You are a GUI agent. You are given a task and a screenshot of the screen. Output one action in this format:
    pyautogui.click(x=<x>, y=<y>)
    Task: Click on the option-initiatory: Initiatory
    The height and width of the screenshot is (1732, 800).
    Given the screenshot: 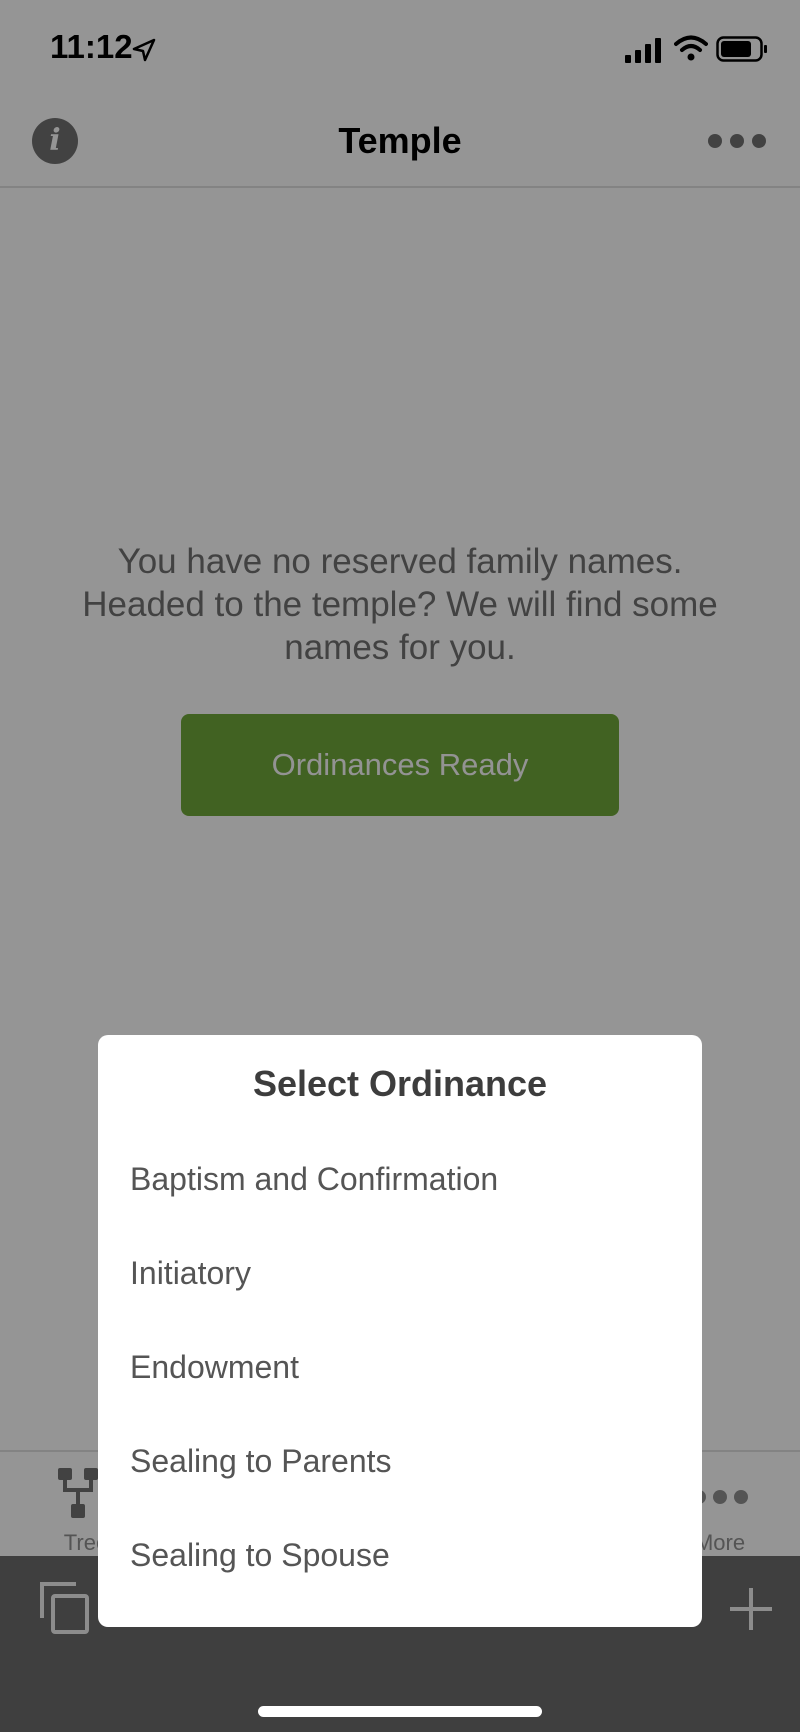 What is the action you would take?
    pyautogui.click(x=400, y=1273)
    